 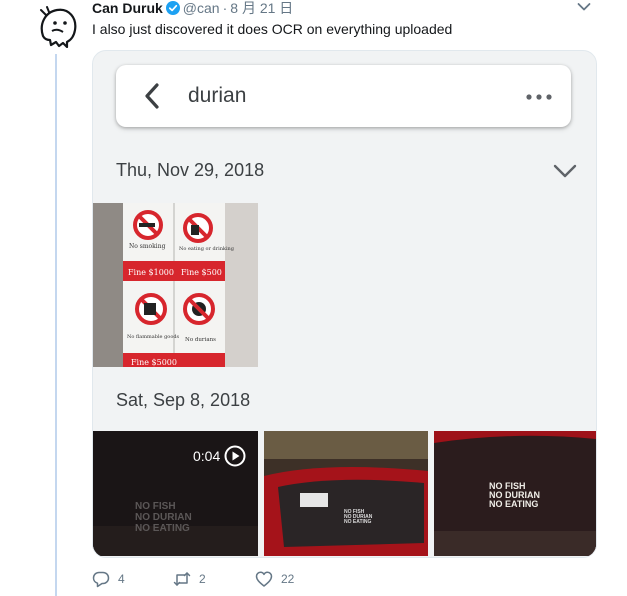 I want to click on sign-caption: No flammable goods, so click(x=153, y=337).